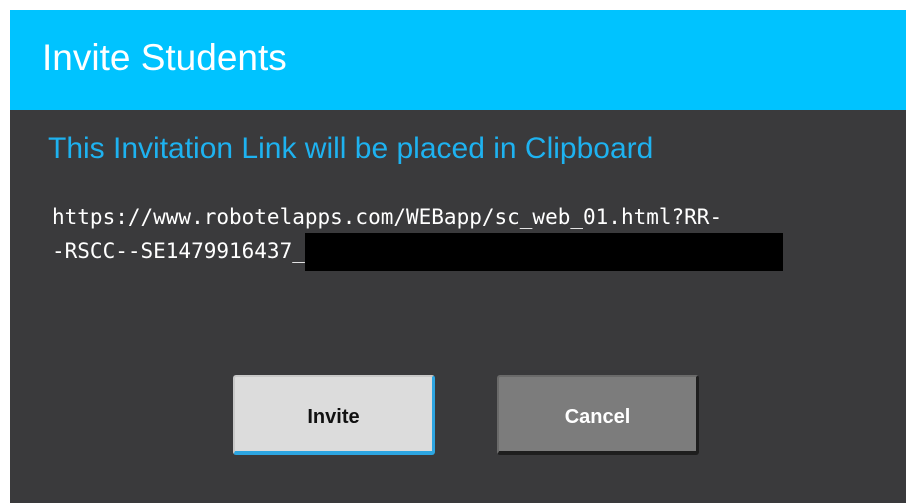 The image size is (906, 503). Describe the element at coordinates (164, 57) in the screenshot. I see `dialog-title: Invite Students` at that location.